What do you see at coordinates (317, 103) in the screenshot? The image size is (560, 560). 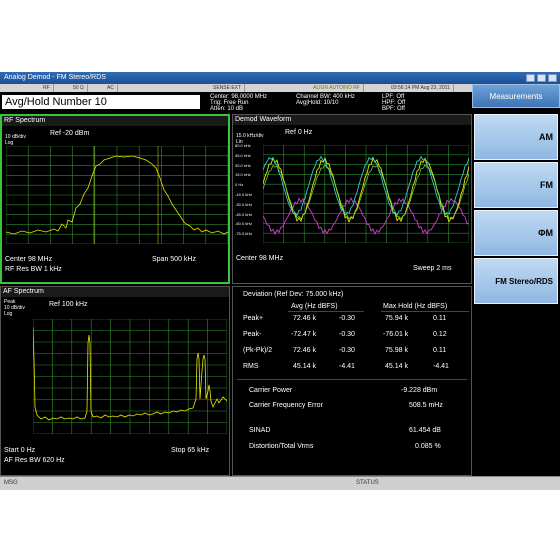 I see `avg-hold: Avg|Hold: 10/10` at bounding box center [317, 103].